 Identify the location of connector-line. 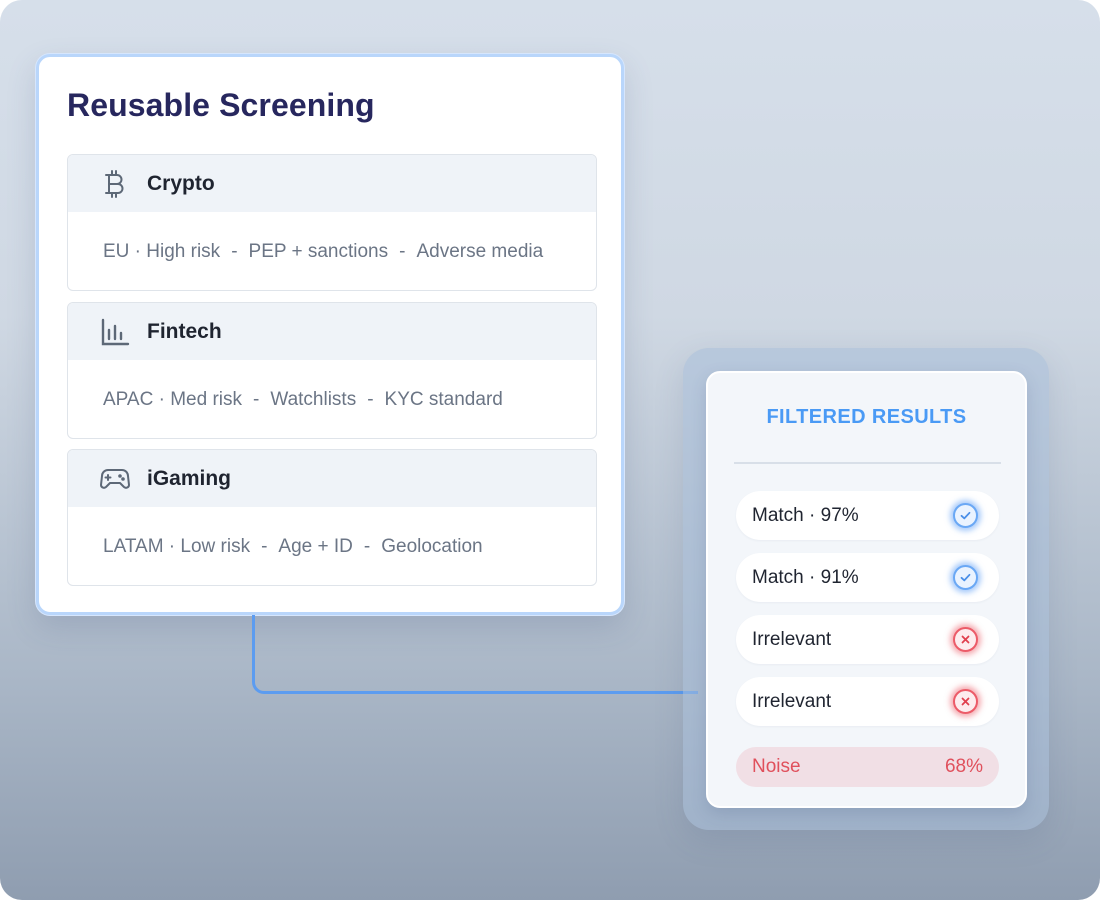
(475, 654).